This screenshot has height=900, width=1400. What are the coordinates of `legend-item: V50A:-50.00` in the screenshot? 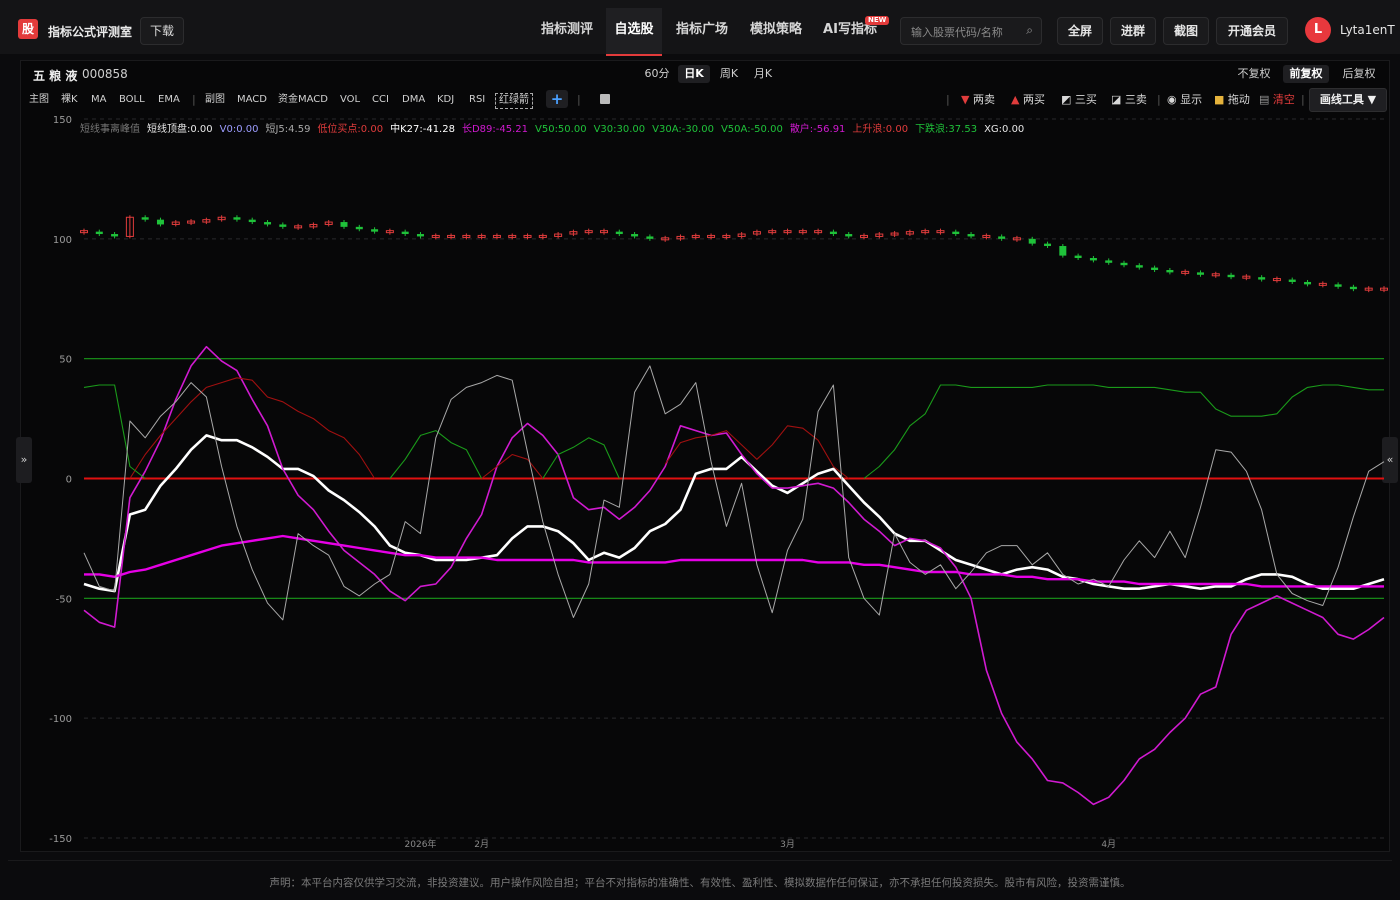 It's located at (752, 129).